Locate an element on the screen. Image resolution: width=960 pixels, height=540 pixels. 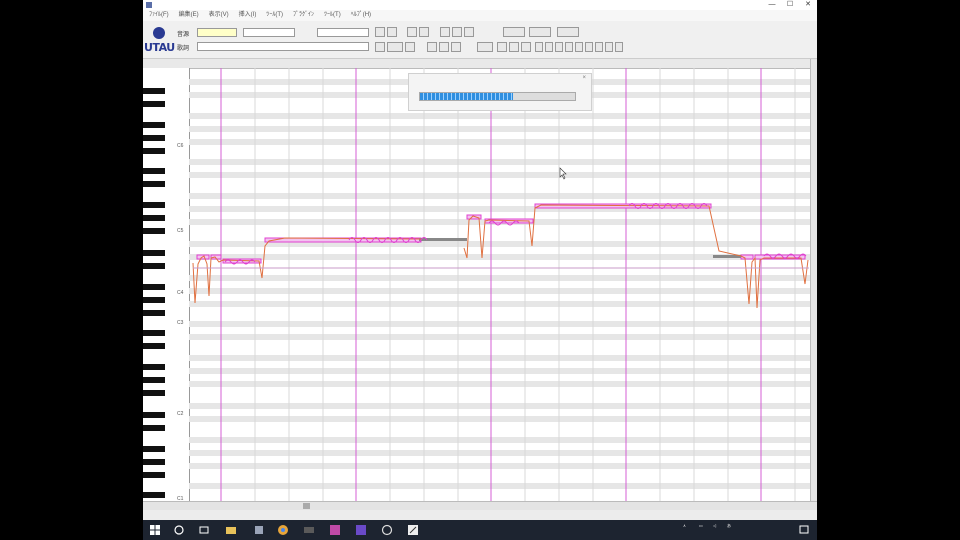
tray-chevron-icon: ∧ is located at coordinates (684, 526).